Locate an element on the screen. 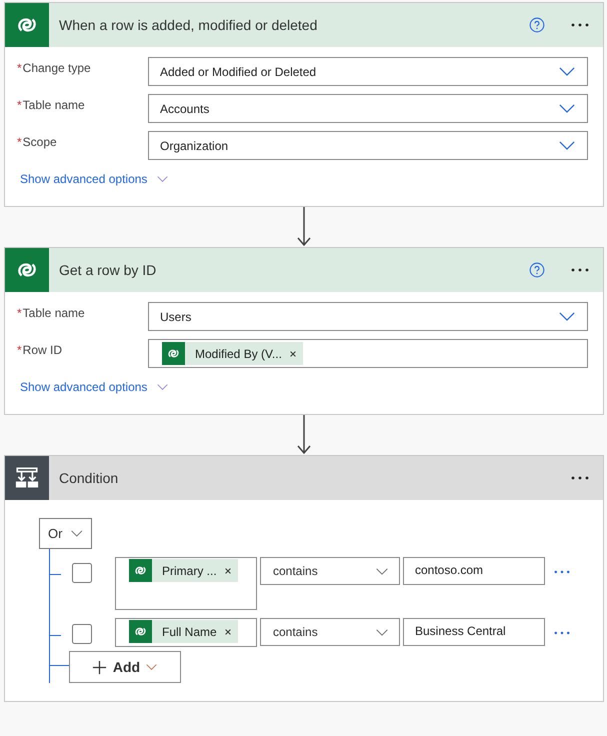  card-title: When a row is added, modified or deleted is located at coordinates (188, 25).